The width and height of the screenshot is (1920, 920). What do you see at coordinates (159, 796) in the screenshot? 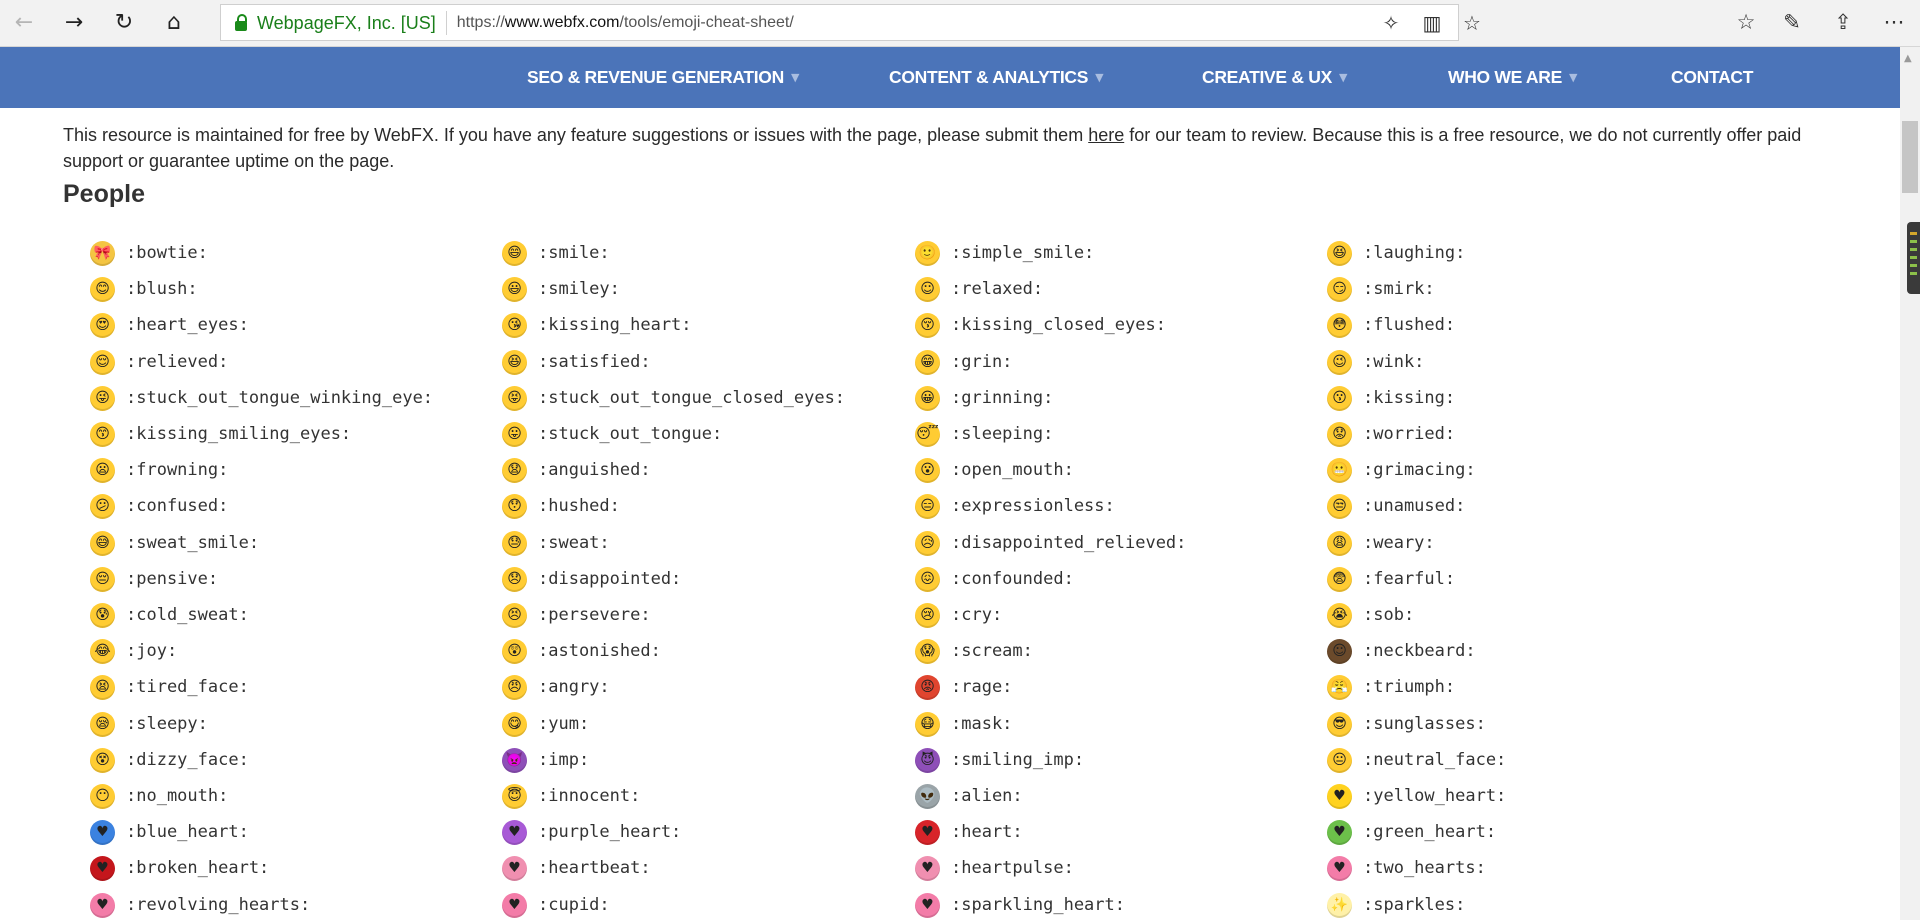
I see `emoji-item: 😶:no_mouth:` at bounding box center [159, 796].